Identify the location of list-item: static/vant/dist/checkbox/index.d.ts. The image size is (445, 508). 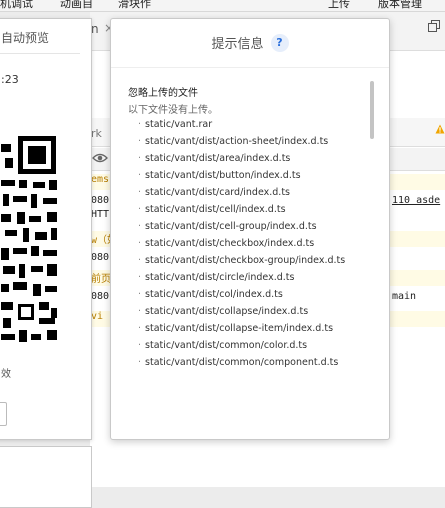
(241, 243).